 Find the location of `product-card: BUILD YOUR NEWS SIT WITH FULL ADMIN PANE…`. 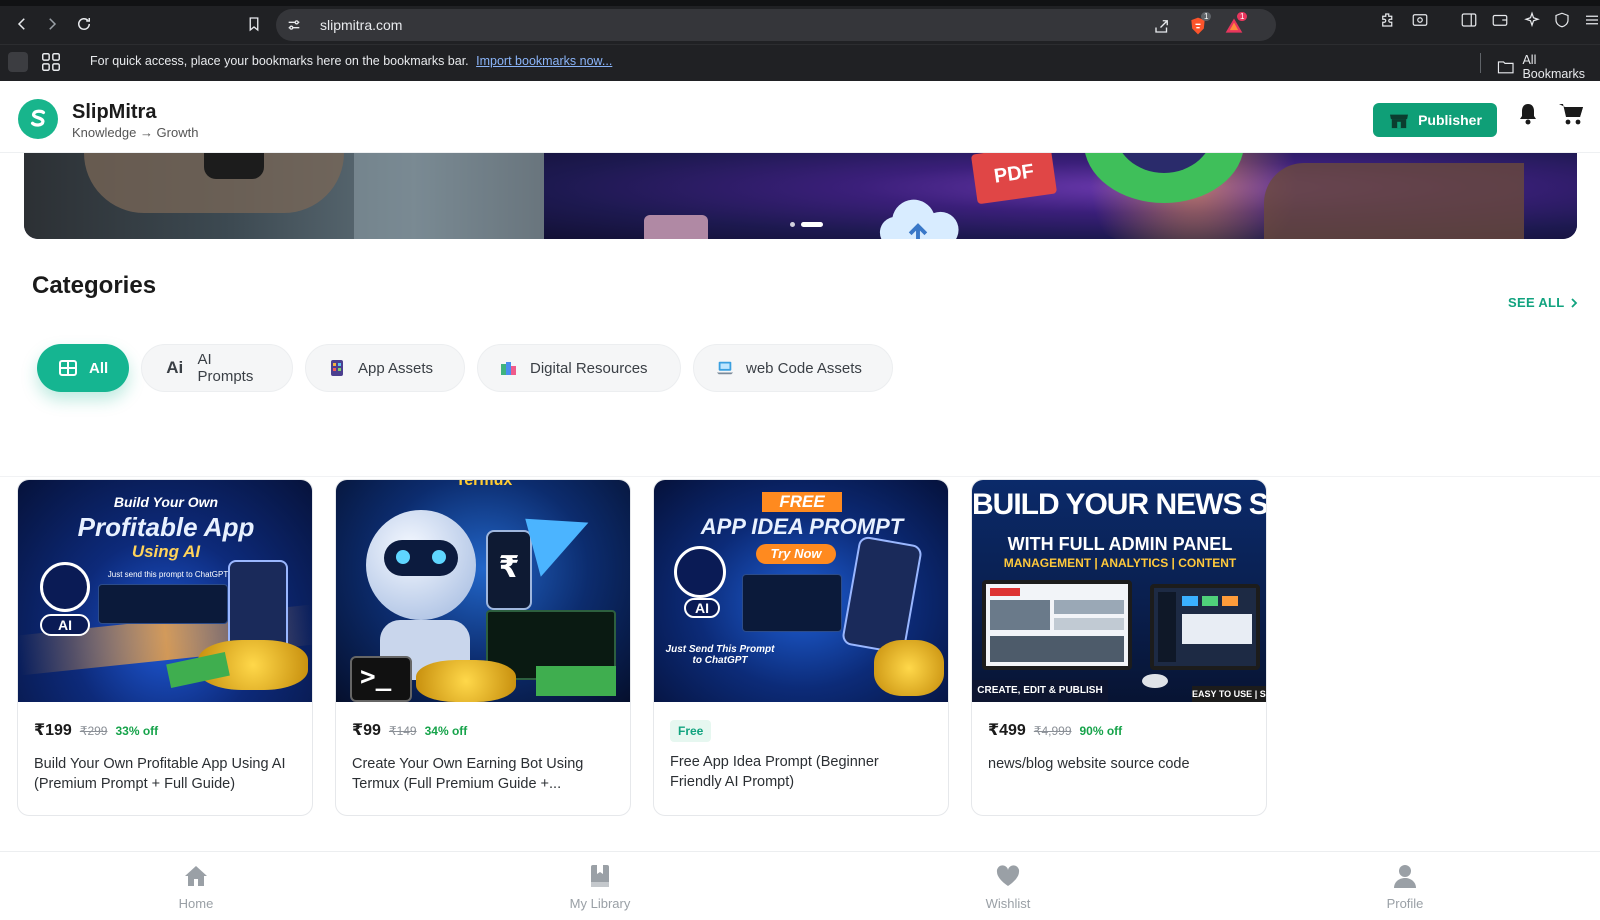

product-card: BUILD YOUR NEWS SIT WITH FULL ADMIN PANE… is located at coordinates (1119, 647).